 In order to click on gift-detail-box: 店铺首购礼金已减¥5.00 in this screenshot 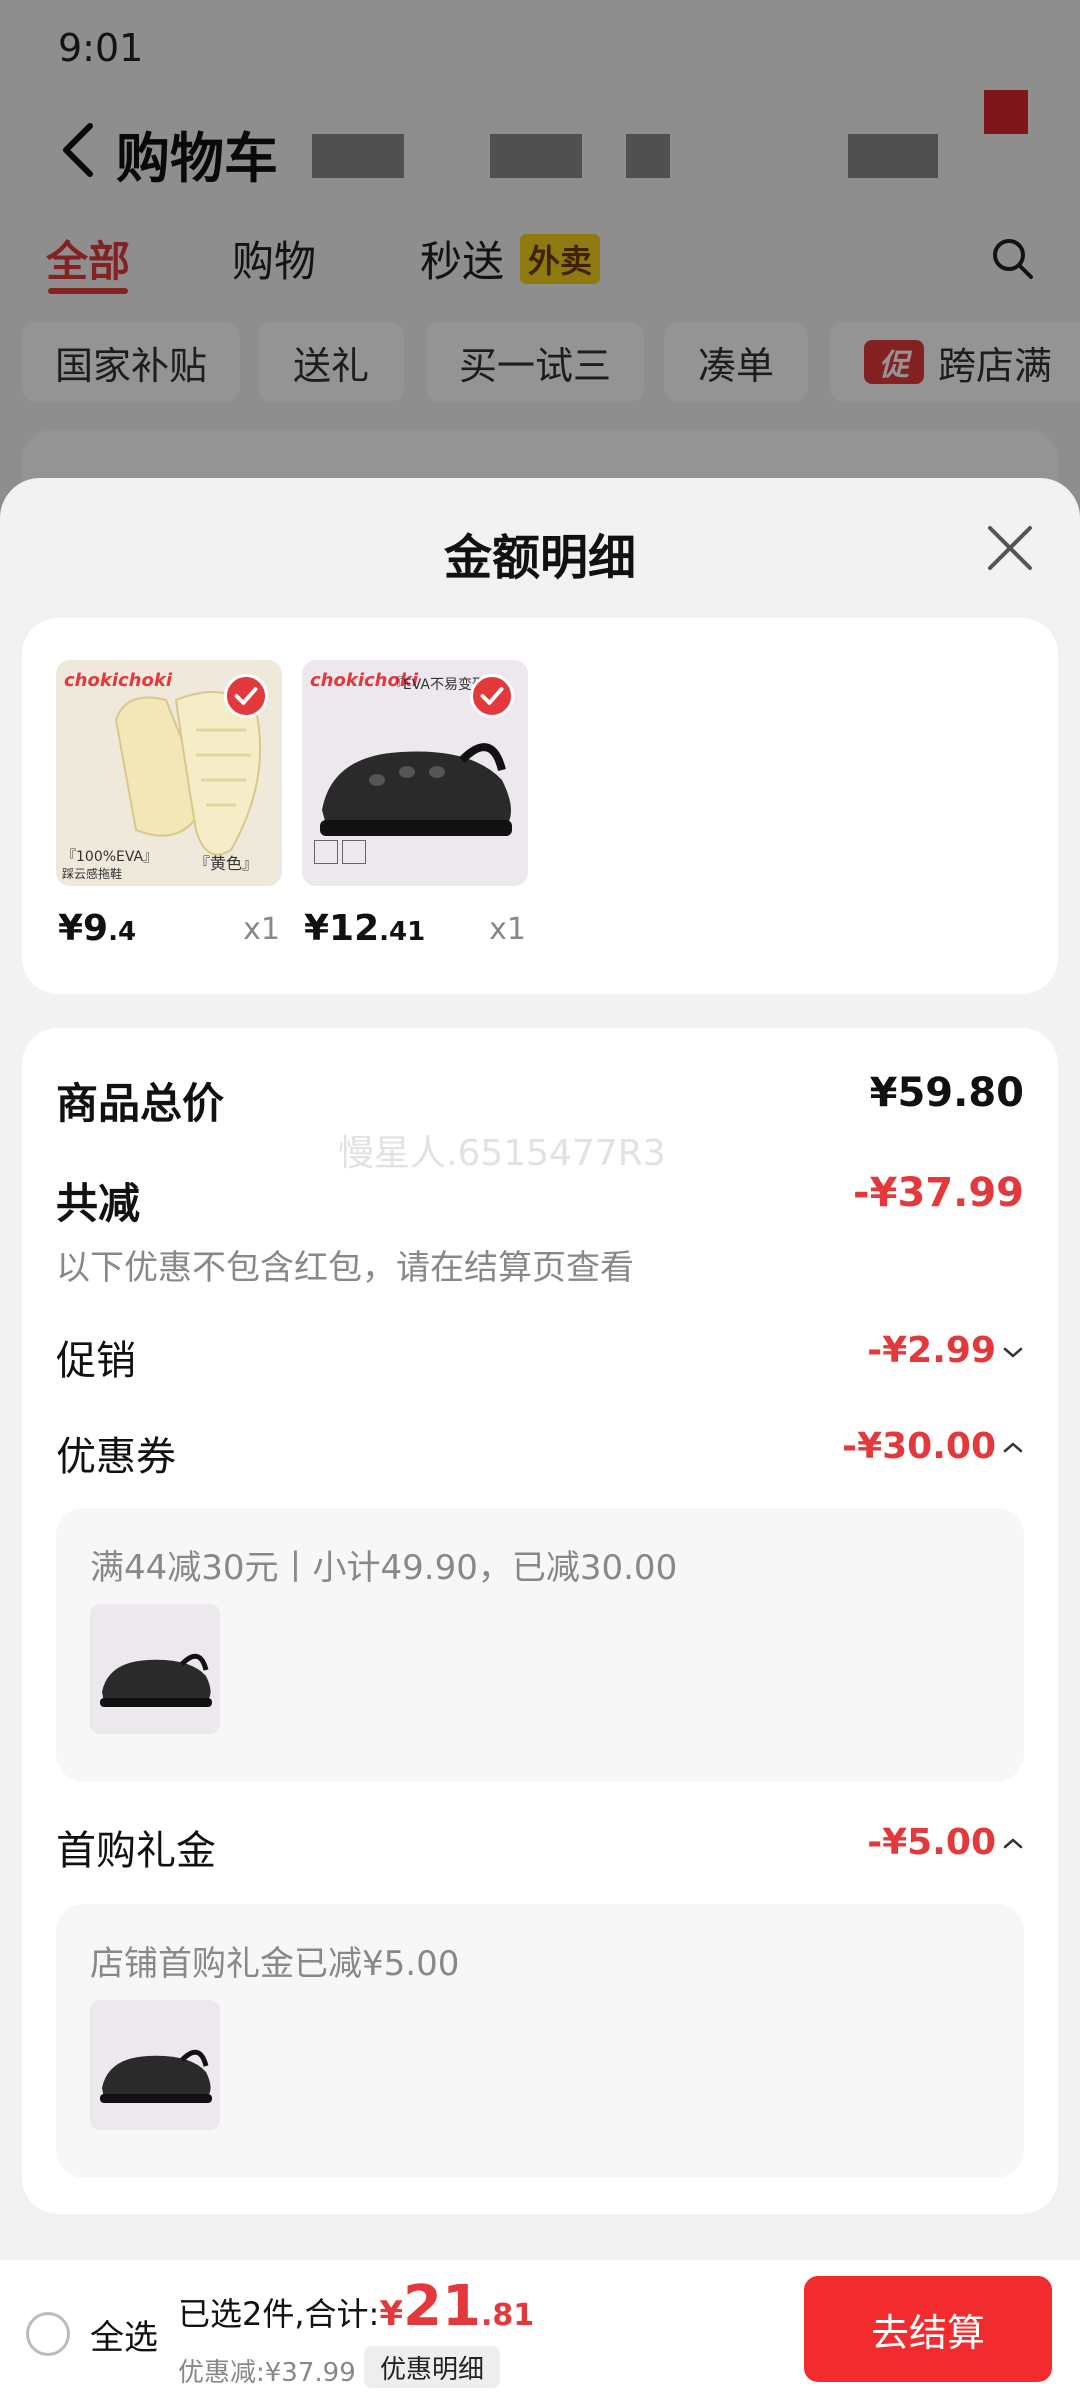, I will do `click(540, 2041)`.